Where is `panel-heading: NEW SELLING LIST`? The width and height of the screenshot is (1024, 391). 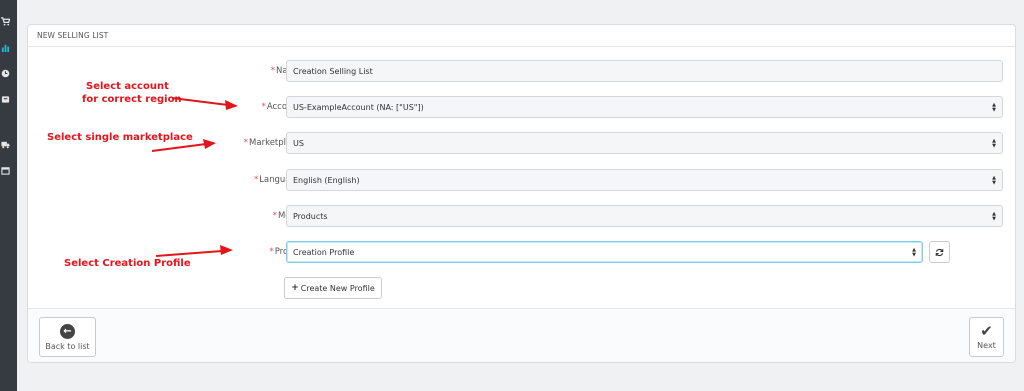
panel-heading: NEW SELLING LIST is located at coordinates (521, 36).